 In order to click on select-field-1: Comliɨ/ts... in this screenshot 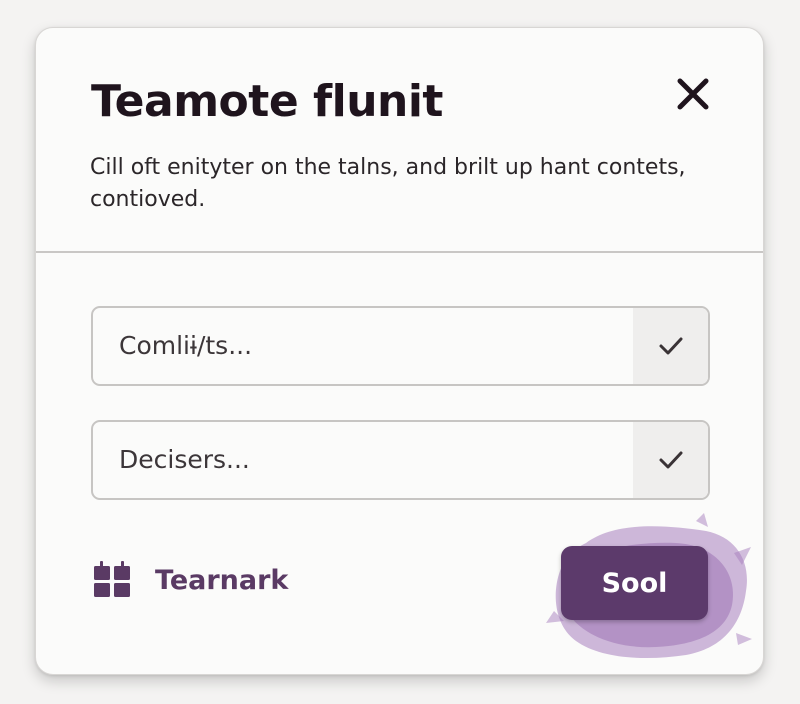, I will do `click(400, 346)`.